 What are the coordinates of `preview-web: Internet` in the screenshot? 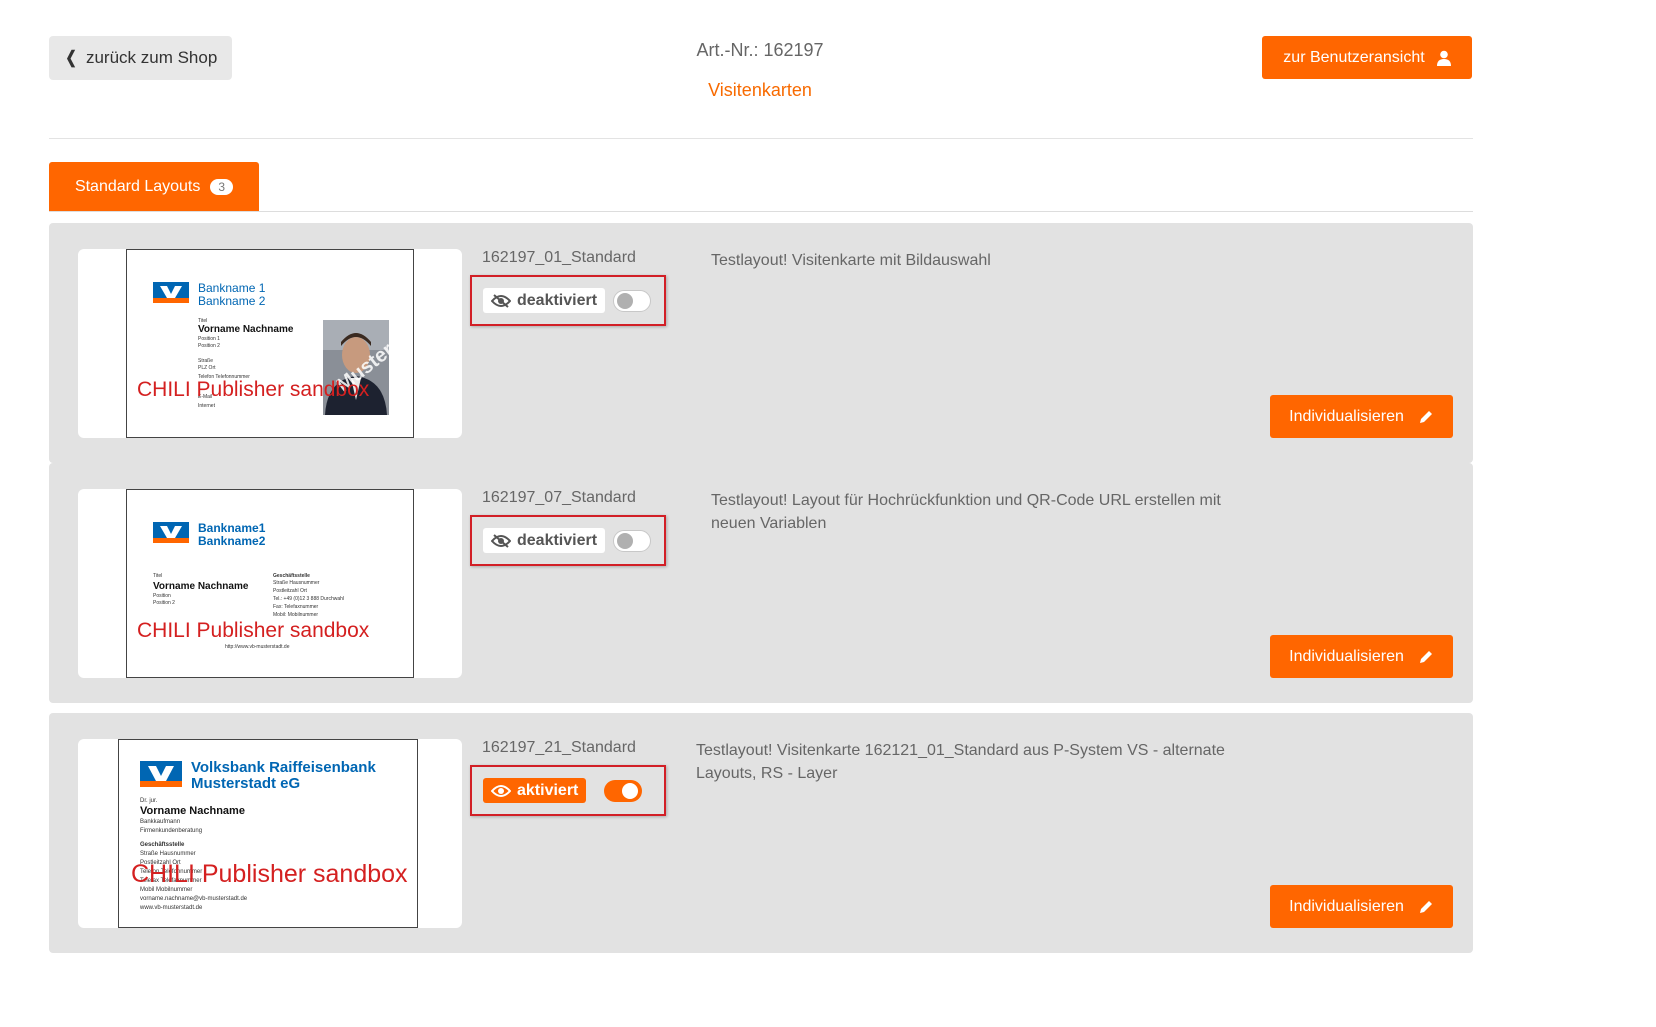 It's located at (207, 406).